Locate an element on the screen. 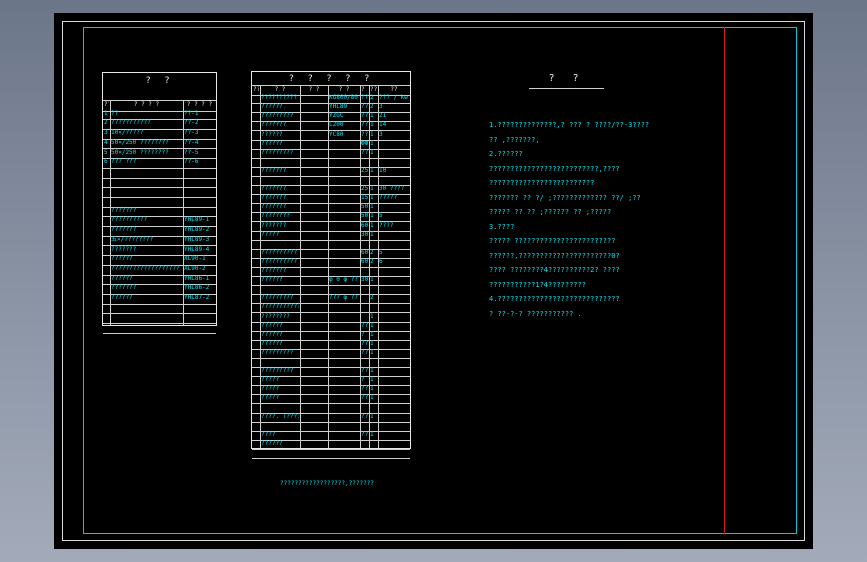 The height and width of the screenshot is (562, 867). mid-table-cell: ????? is located at coordinates (270, 389).